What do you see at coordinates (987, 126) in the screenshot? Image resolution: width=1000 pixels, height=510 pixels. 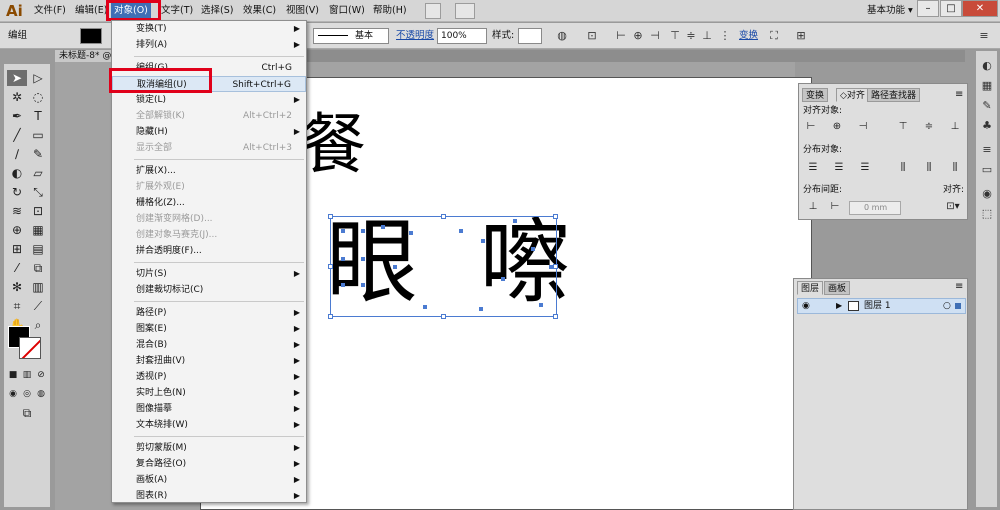 I see `symbols-panel-icon: ♣` at bounding box center [987, 126].